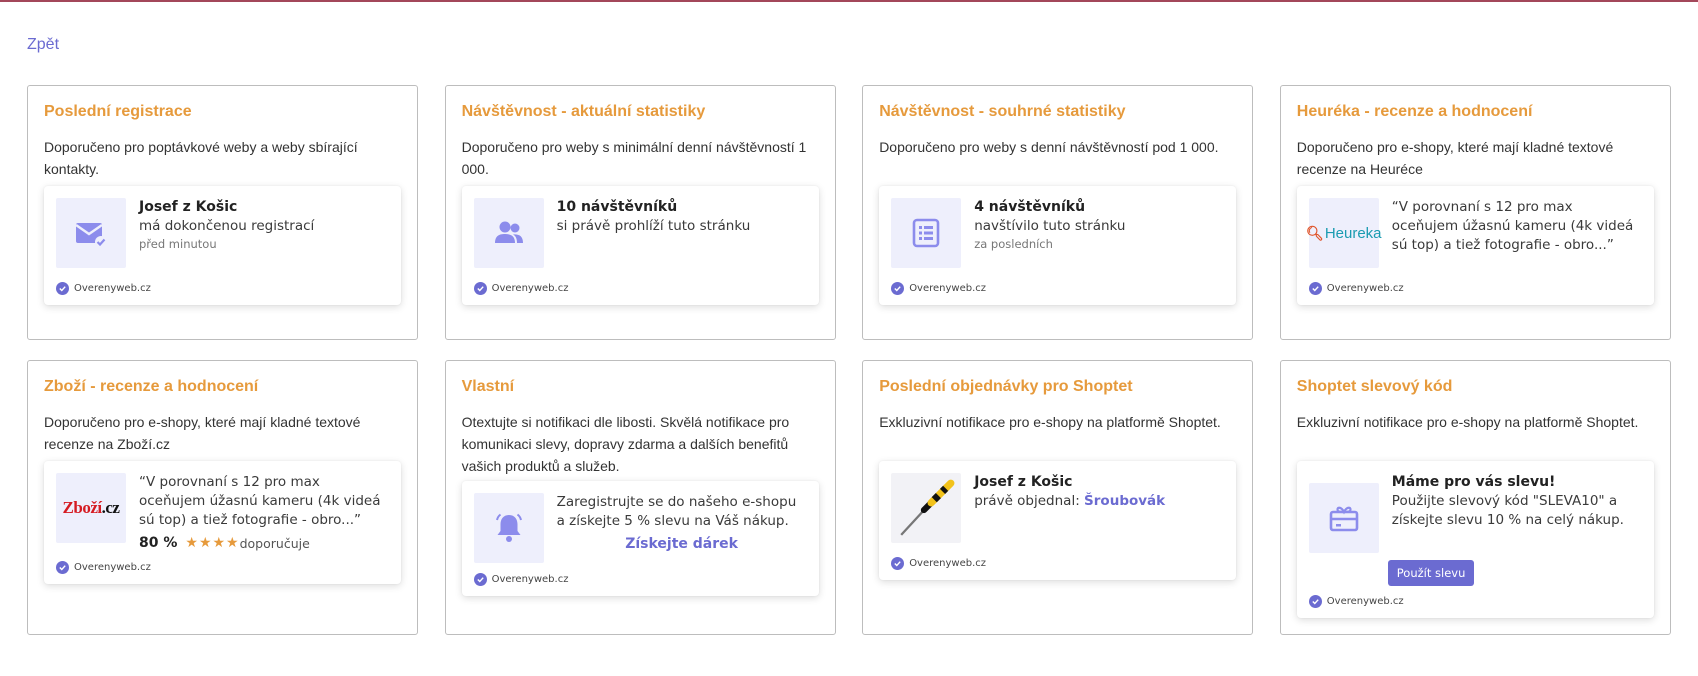 This screenshot has width=1698, height=676. I want to click on notification-name: 10 návštěvníků, so click(617, 207).